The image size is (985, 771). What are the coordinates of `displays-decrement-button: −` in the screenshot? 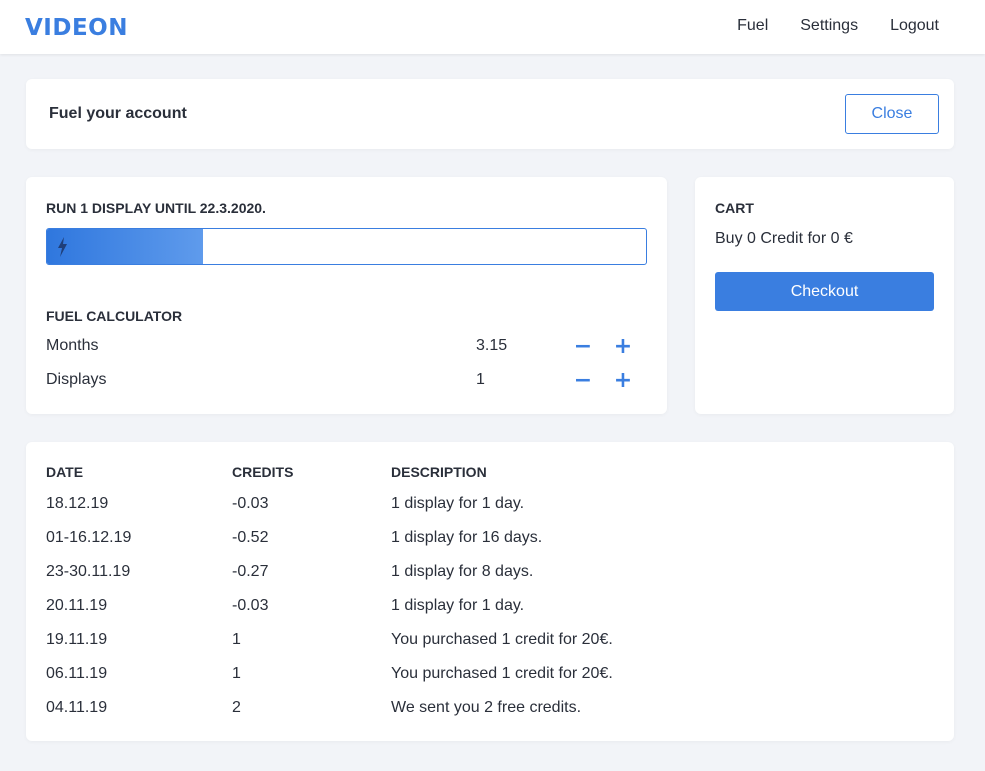 It's located at (583, 381).